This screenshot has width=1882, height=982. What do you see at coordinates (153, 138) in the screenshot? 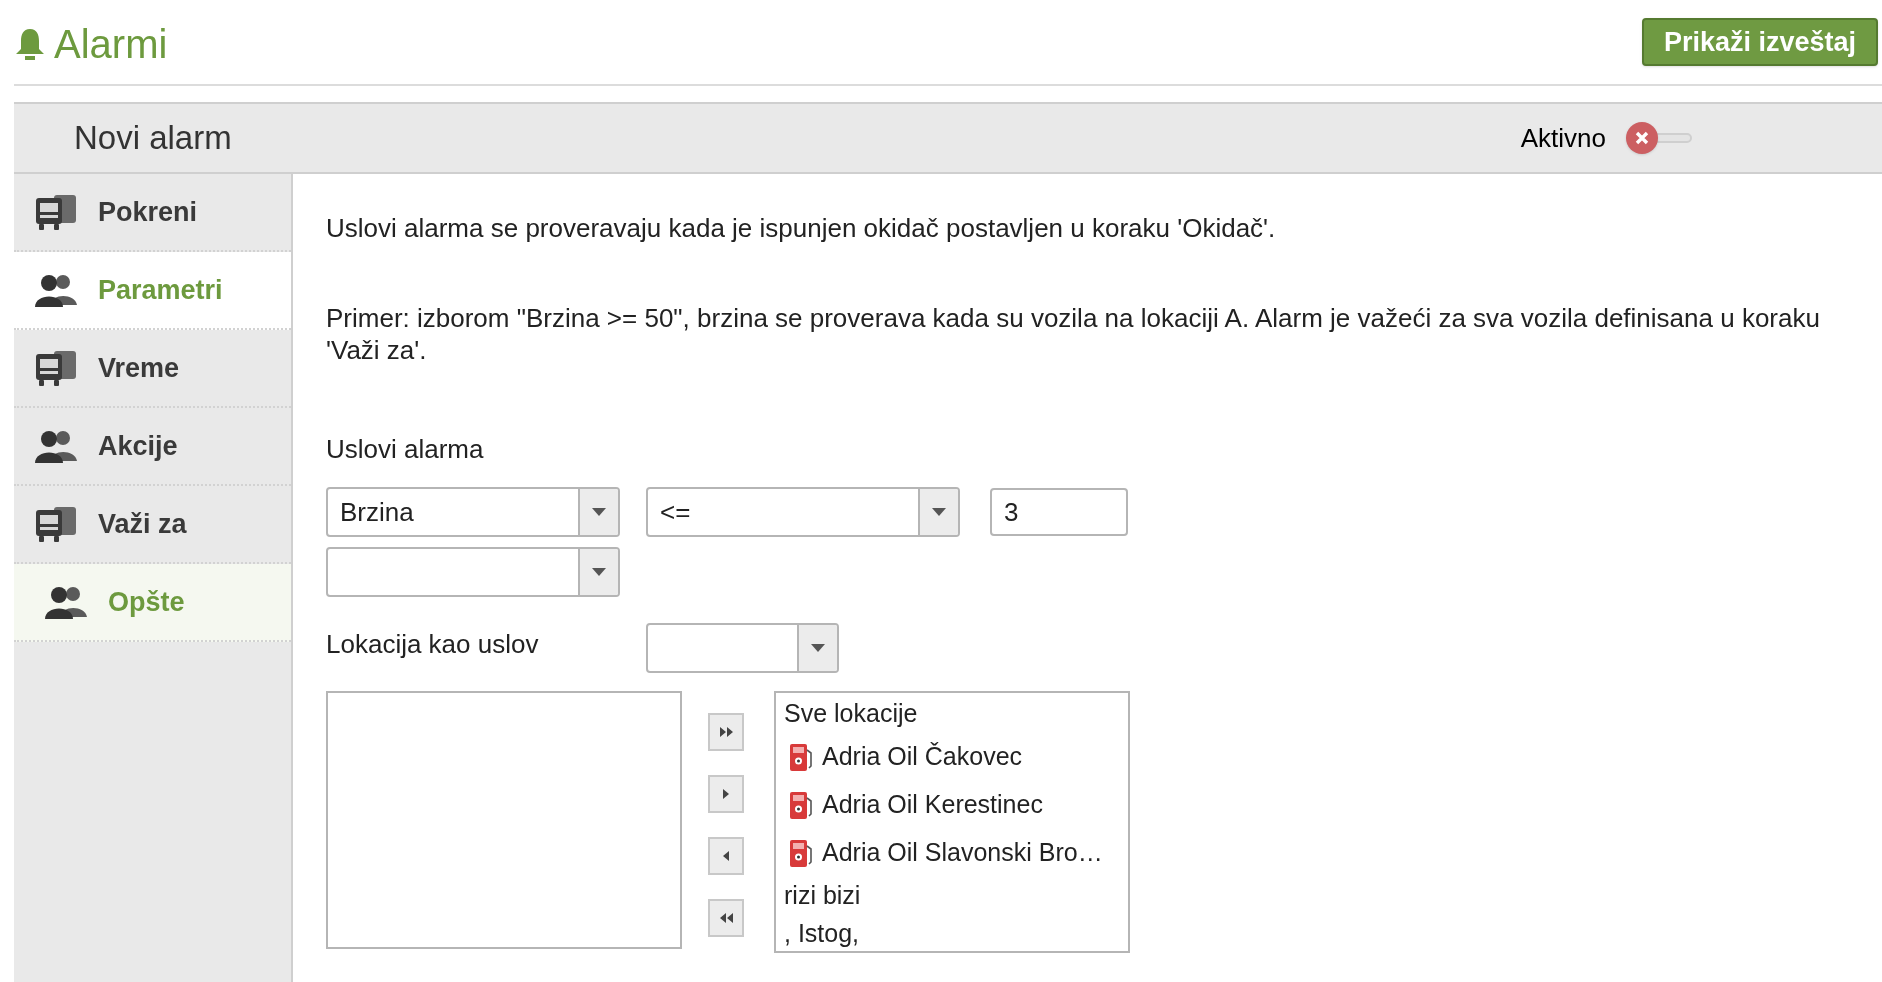
I see `panel-title: Novi alarm` at bounding box center [153, 138].